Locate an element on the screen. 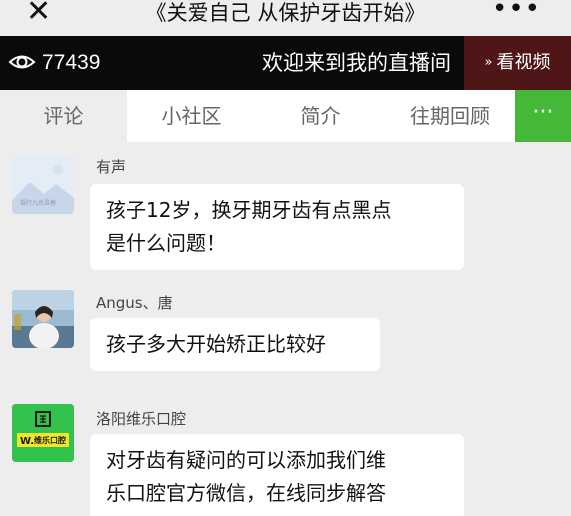 The width and height of the screenshot is (571, 516). comment-text-line: 孩子12岁，换牙期牙齿有点黑点 is located at coordinates (249, 210).